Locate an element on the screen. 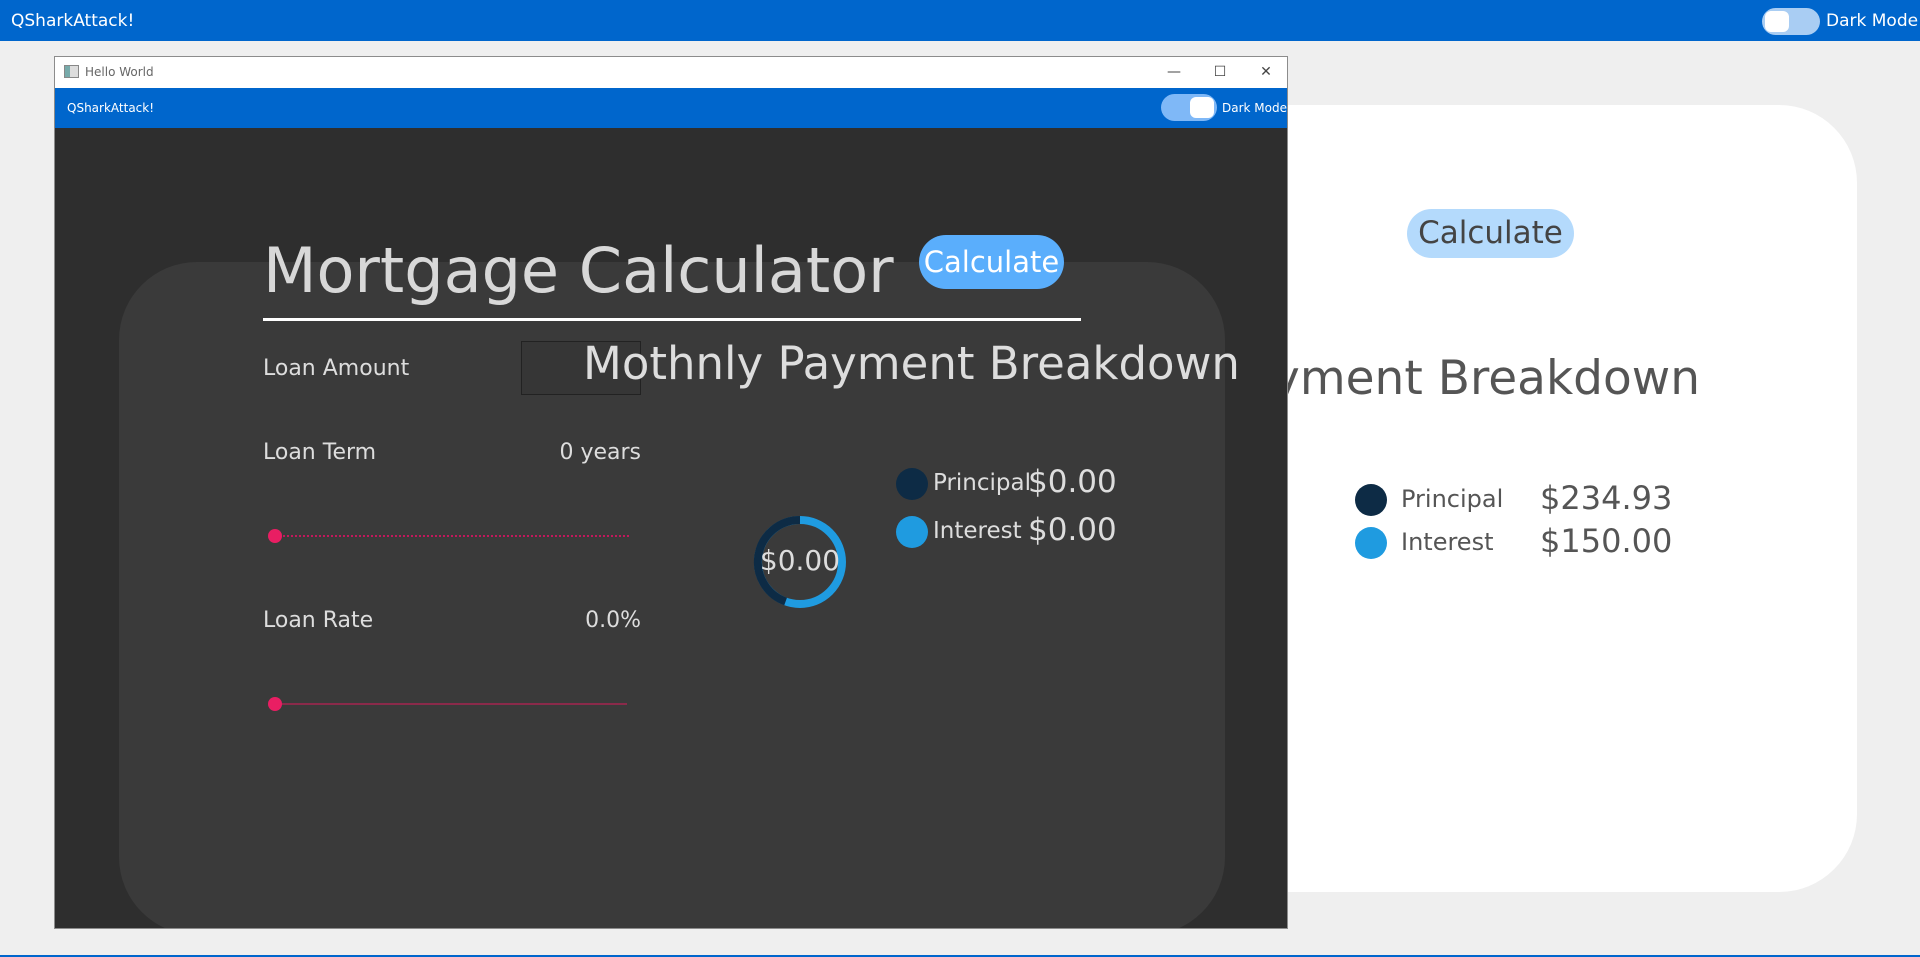 The height and width of the screenshot is (957, 1920). background-principal-label: Principal is located at coordinates (1452, 499).